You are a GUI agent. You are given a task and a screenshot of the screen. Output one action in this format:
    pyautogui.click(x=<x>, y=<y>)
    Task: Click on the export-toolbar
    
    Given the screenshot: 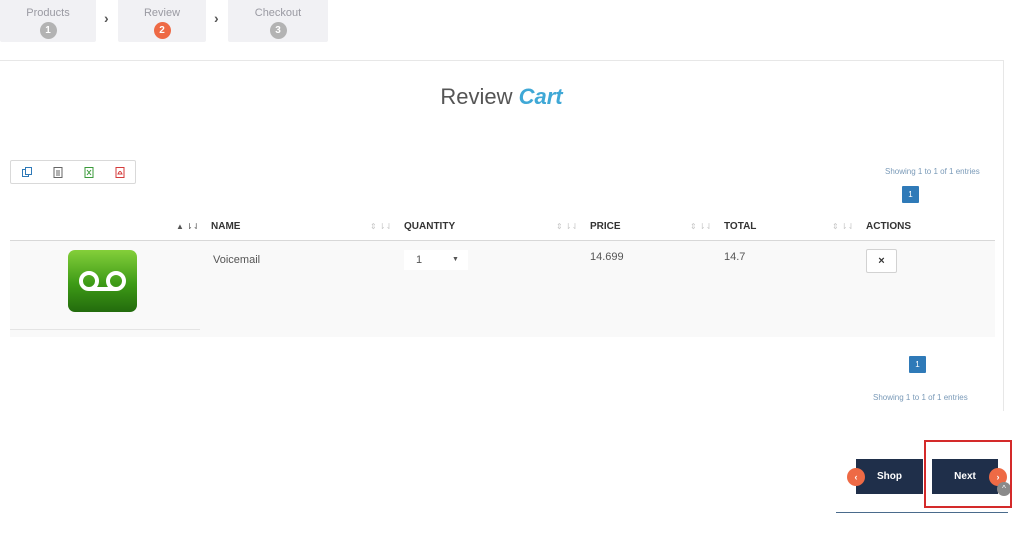 What is the action you would take?
    pyautogui.click(x=73, y=172)
    